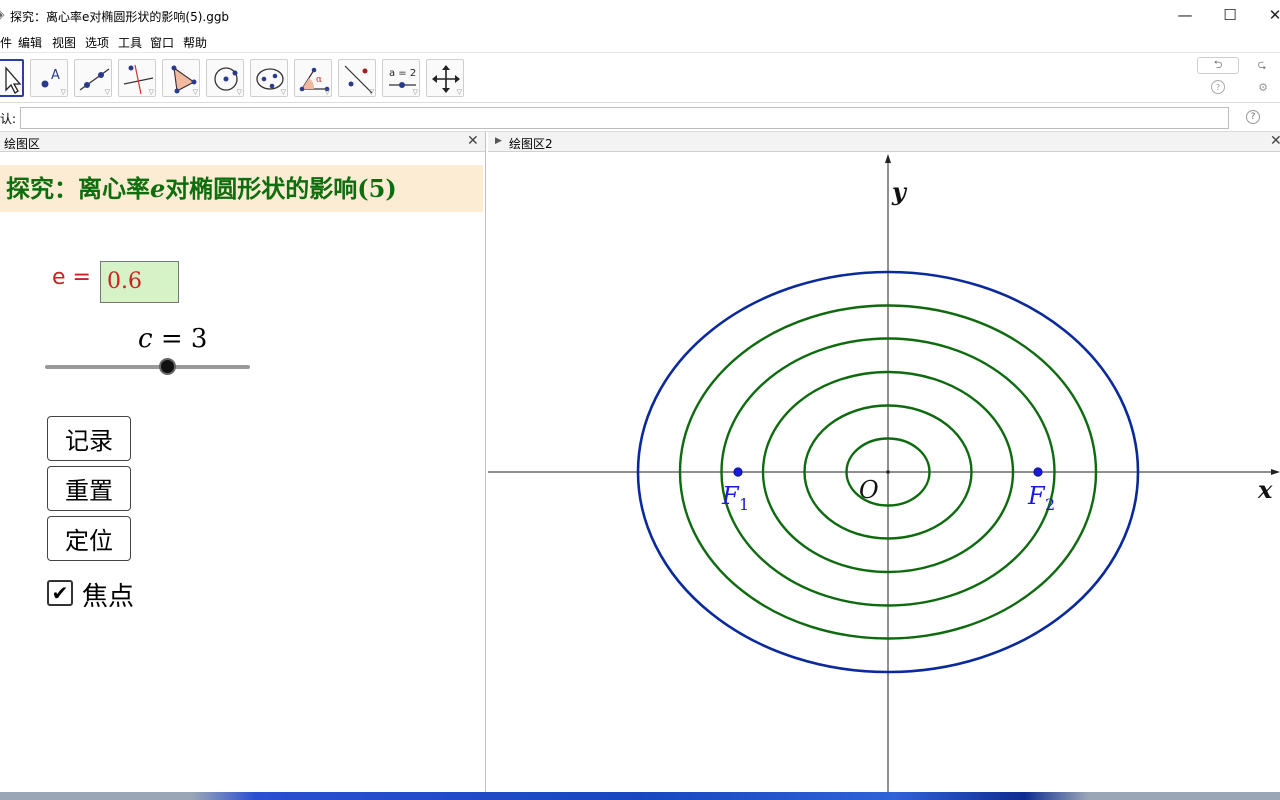  What do you see at coordinates (22, 144) in the screenshot?
I see `graphics-1-title: 绘图区` at bounding box center [22, 144].